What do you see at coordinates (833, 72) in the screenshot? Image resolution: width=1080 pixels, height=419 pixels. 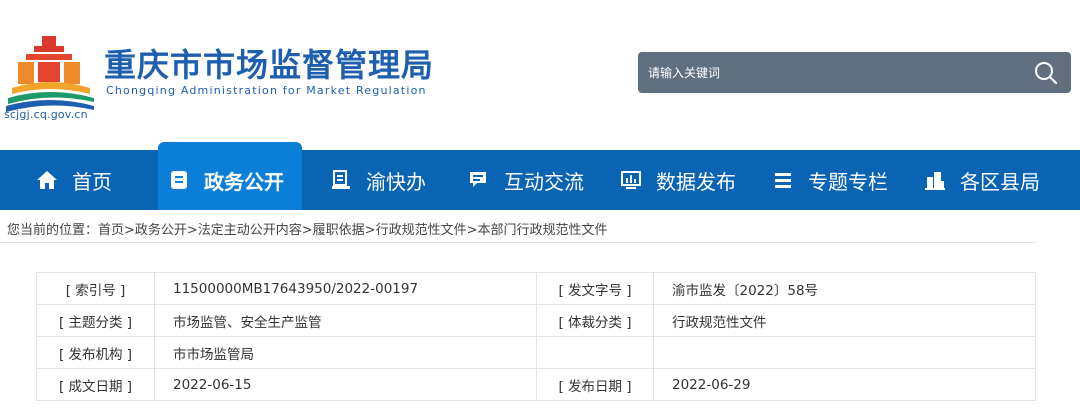 I see `search-input` at bounding box center [833, 72].